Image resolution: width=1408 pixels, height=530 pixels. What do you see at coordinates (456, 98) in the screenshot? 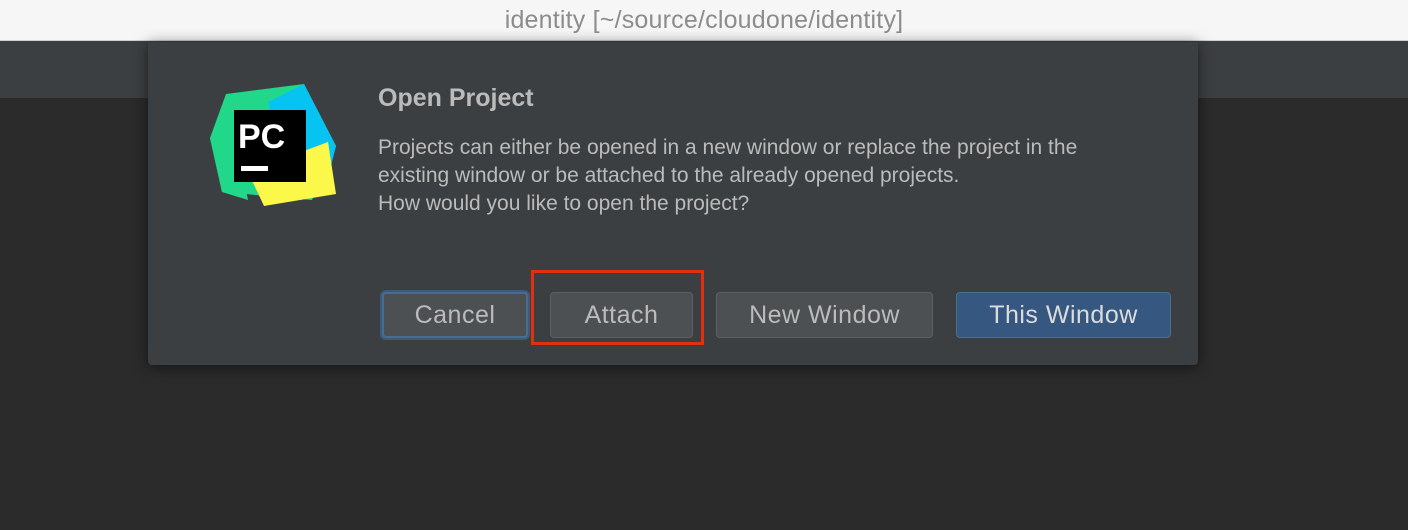
I see `dialog-title: Open Project` at bounding box center [456, 98].